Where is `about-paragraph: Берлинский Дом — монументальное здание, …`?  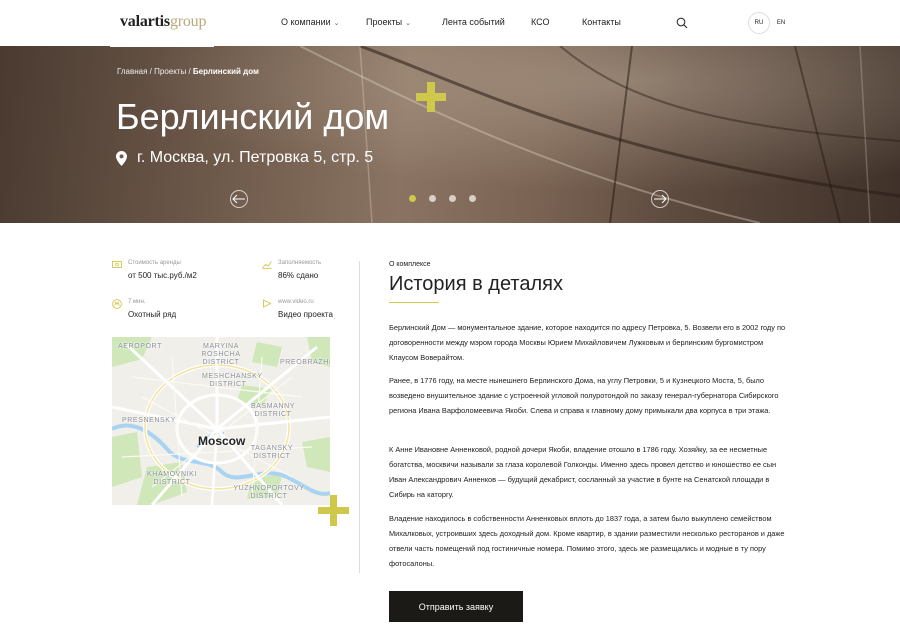 about-paragraph: Берлинский Дом — монументальное здание, … is located at coordinates (587, 342).